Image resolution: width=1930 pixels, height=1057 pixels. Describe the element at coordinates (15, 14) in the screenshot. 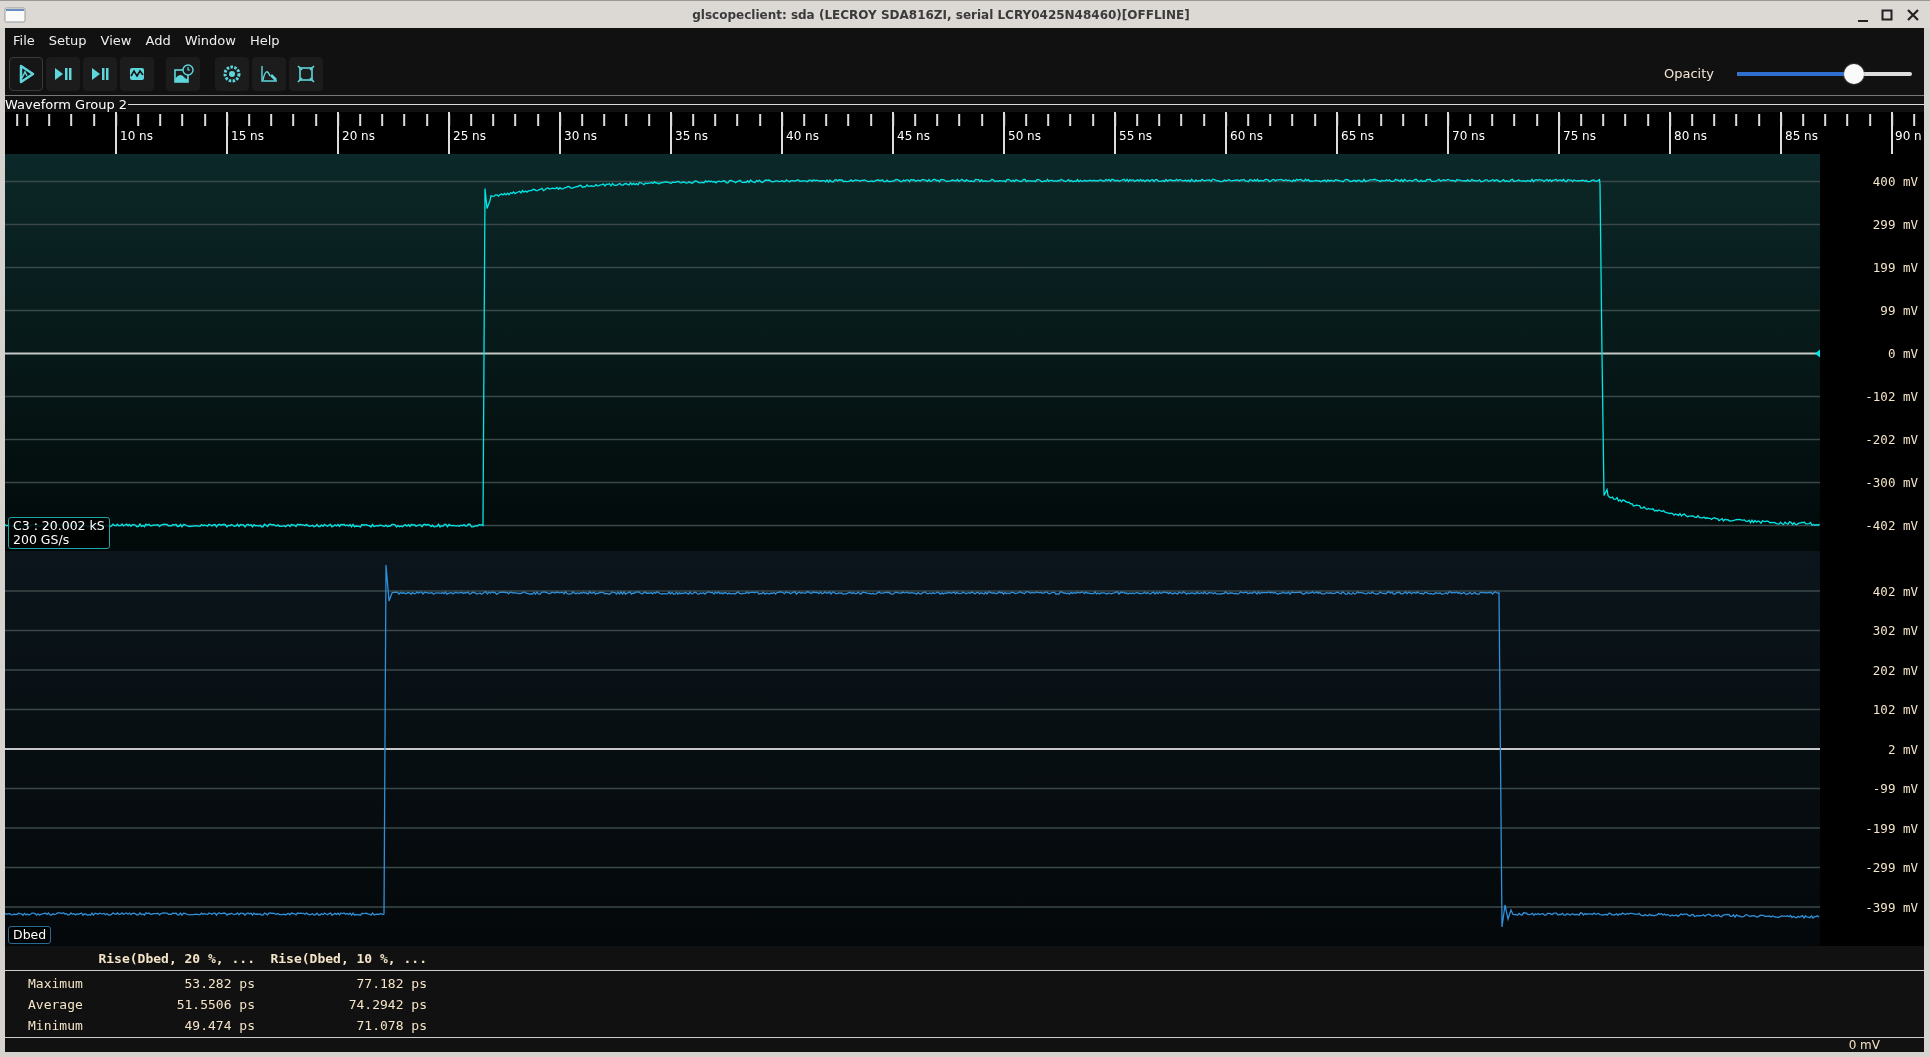

I see `window-icon` at that location.